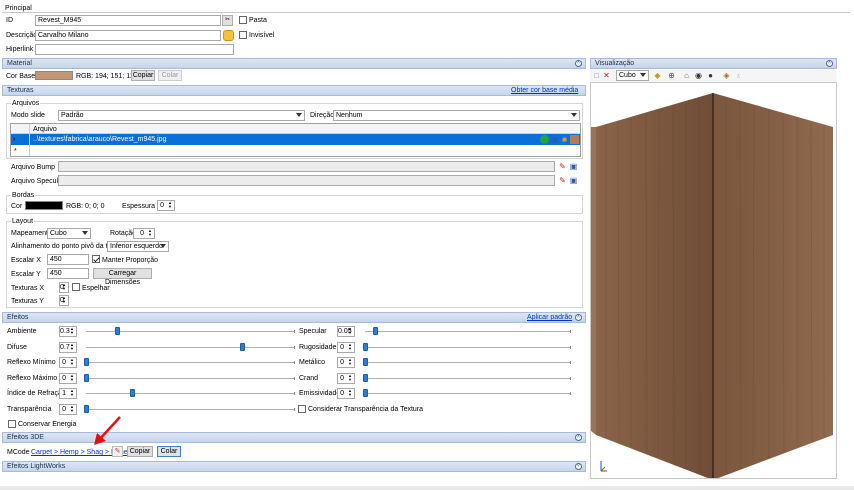 The image size is (854, 490). I want to click on folder-icon: ■, so click(564, 139).